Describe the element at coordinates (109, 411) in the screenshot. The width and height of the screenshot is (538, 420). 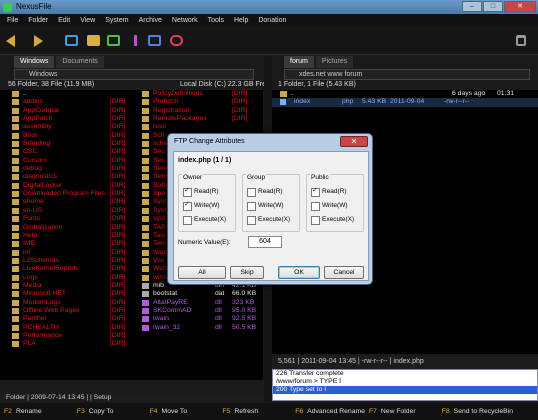
I see `f3-copy-button: F3 Copy To` at that location.